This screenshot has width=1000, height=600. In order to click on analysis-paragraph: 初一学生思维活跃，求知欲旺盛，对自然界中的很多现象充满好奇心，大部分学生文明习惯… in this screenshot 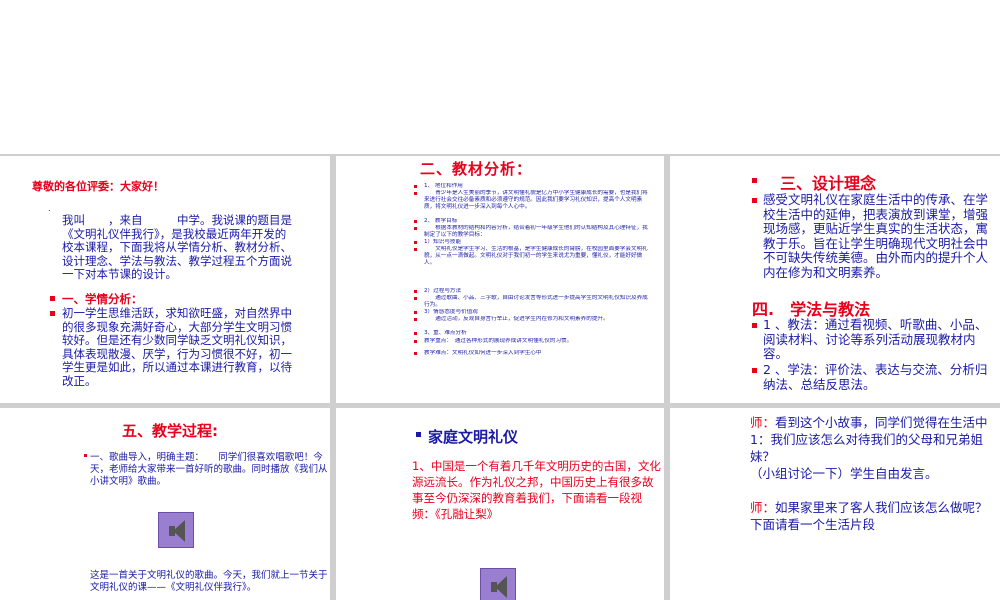, I will do `click(177, 347)`.